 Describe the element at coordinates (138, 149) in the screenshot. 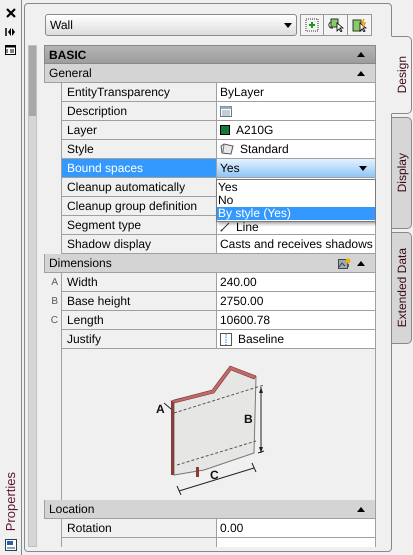

I see `property-label: Style` at that location.